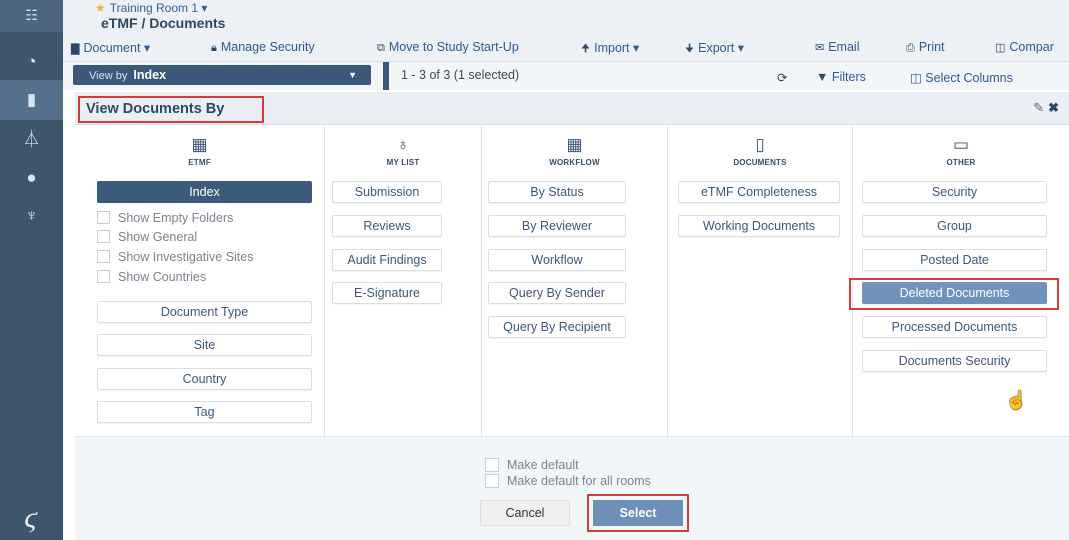 The image size is (1069, 540). What do you see at coordinates (75, 49) in the screenshot?
I see `document-icon: ▇` at bounding box center [75, 49].